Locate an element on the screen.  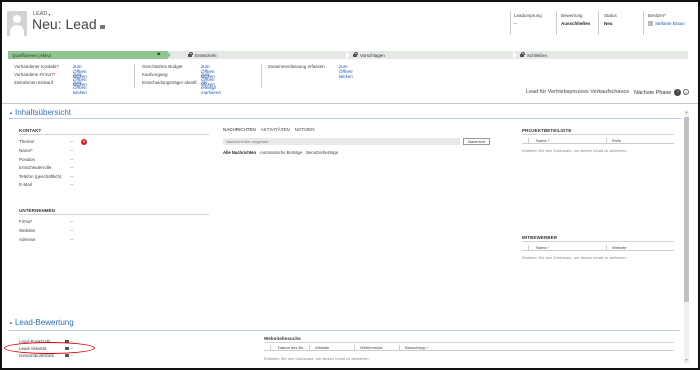
process-divider is located at coordinates (134, 76).